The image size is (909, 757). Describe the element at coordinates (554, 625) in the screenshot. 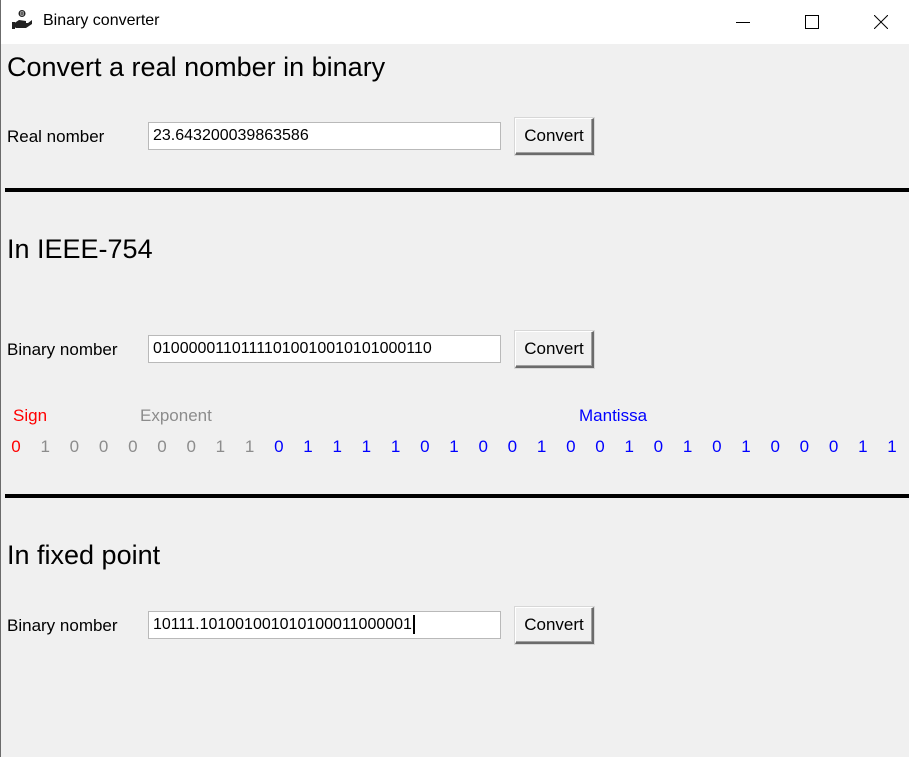

I see `convert-fixed-button: Convert` at that location.